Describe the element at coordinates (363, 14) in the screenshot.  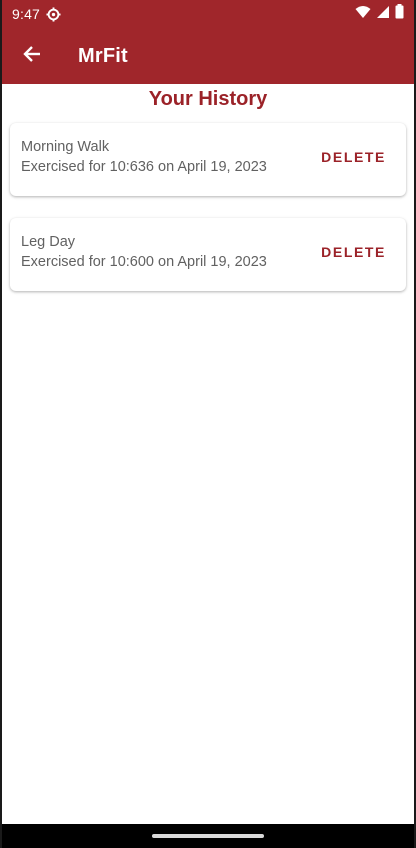
I see `wifi-icon` at that location.